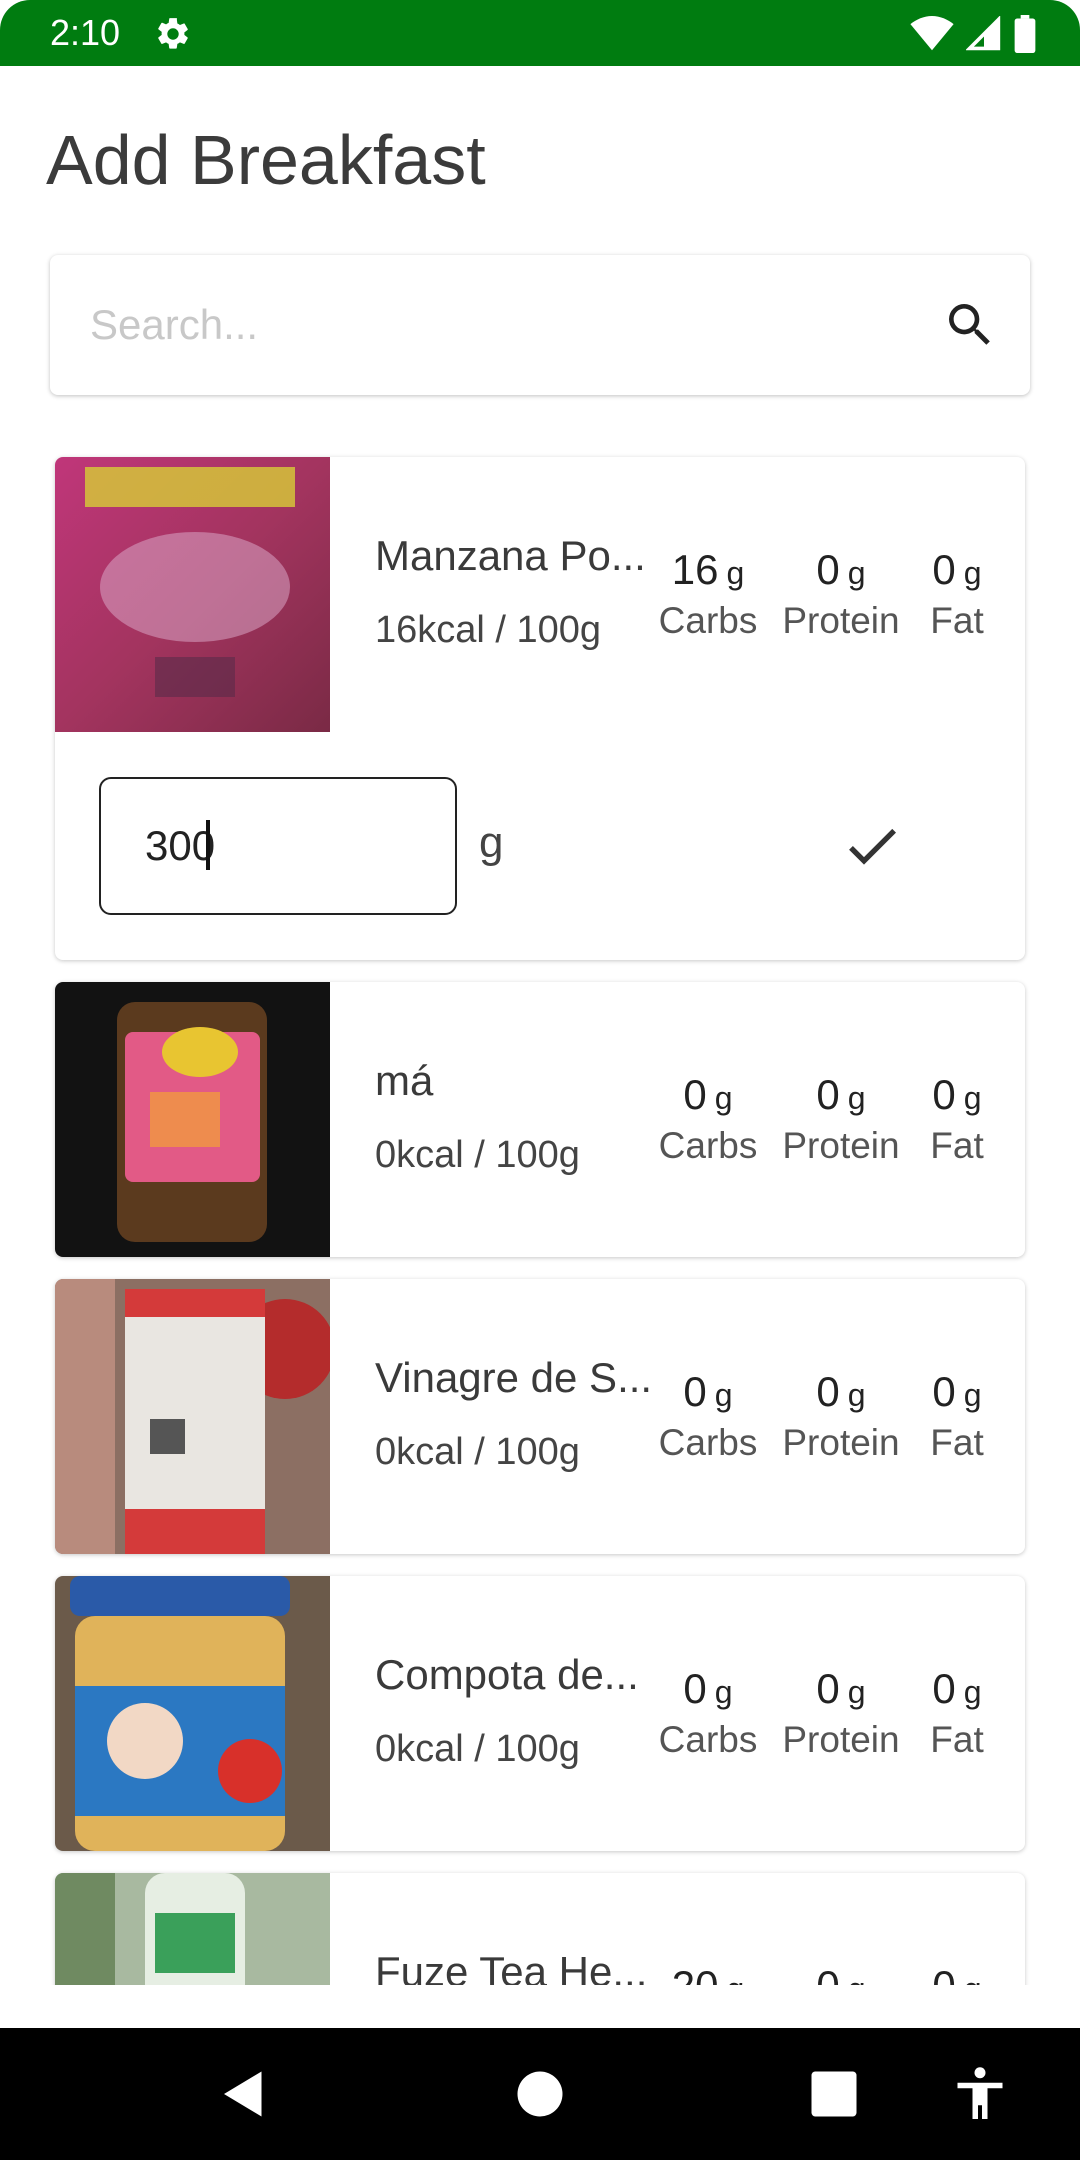 The height and width of the screenshot is (2160, 1080). Describe the element at coordinates (834, 2094) in the screenshot. I see `recents-icon` at that location.